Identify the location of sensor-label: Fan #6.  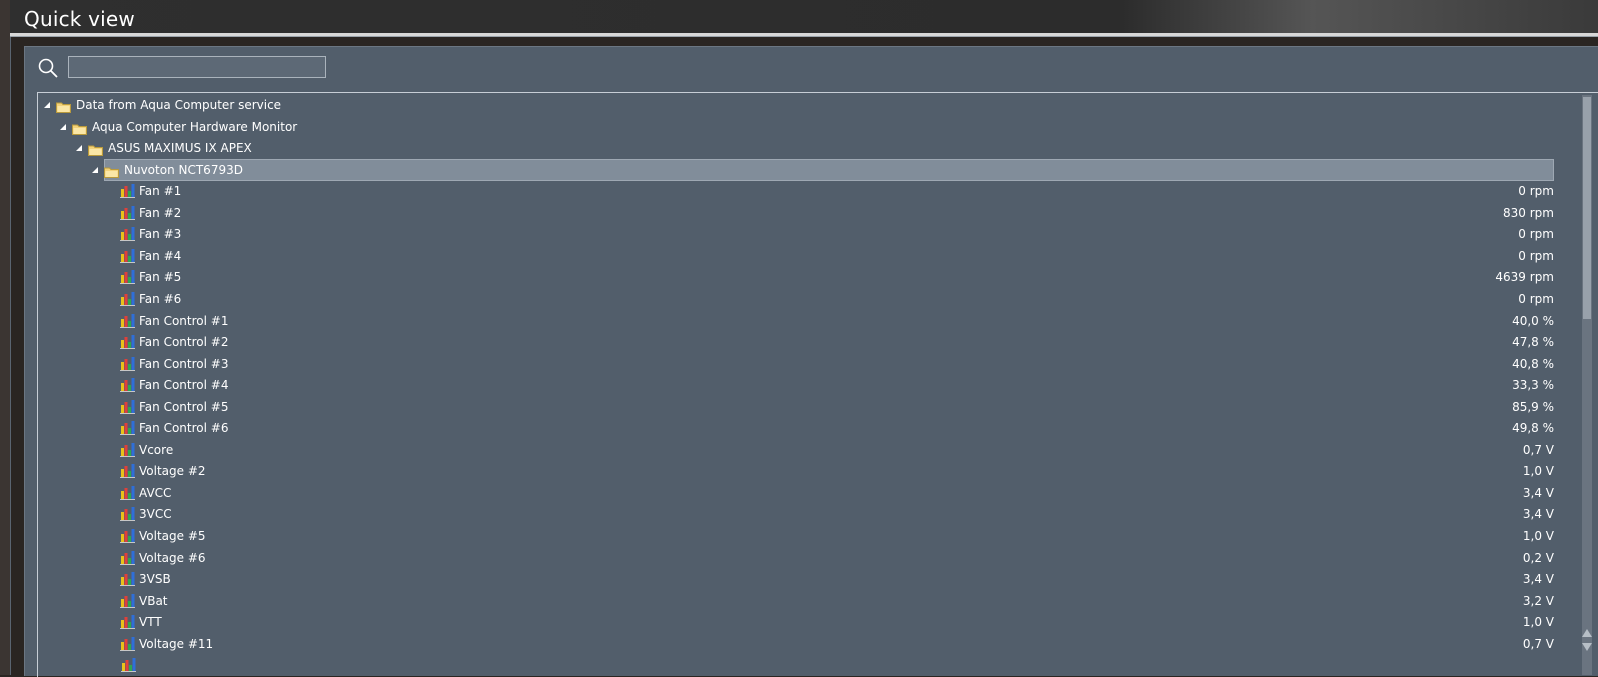
(160, 298).